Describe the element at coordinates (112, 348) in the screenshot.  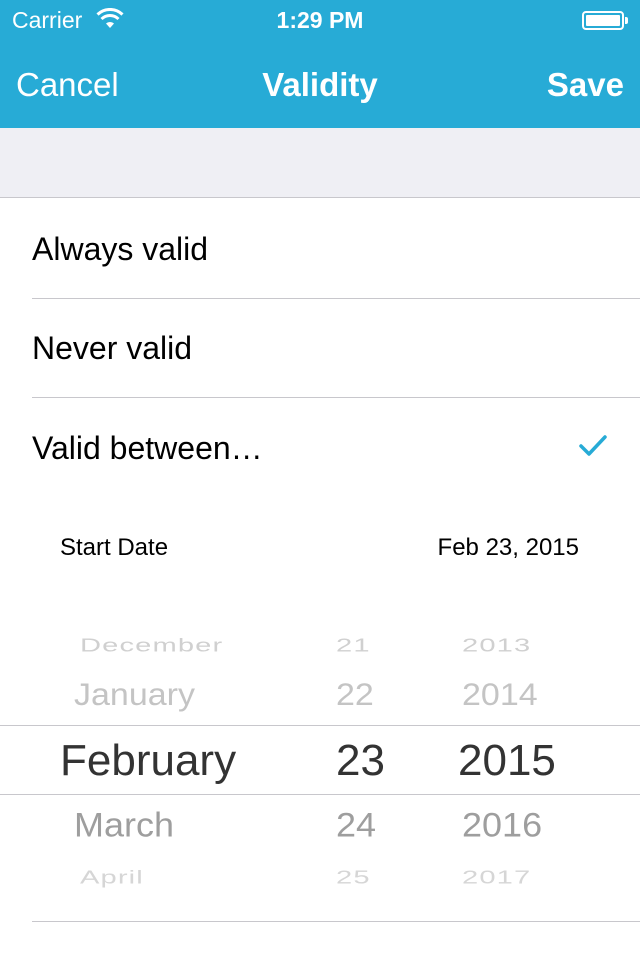
I see `option-label: Never valid` at that location.